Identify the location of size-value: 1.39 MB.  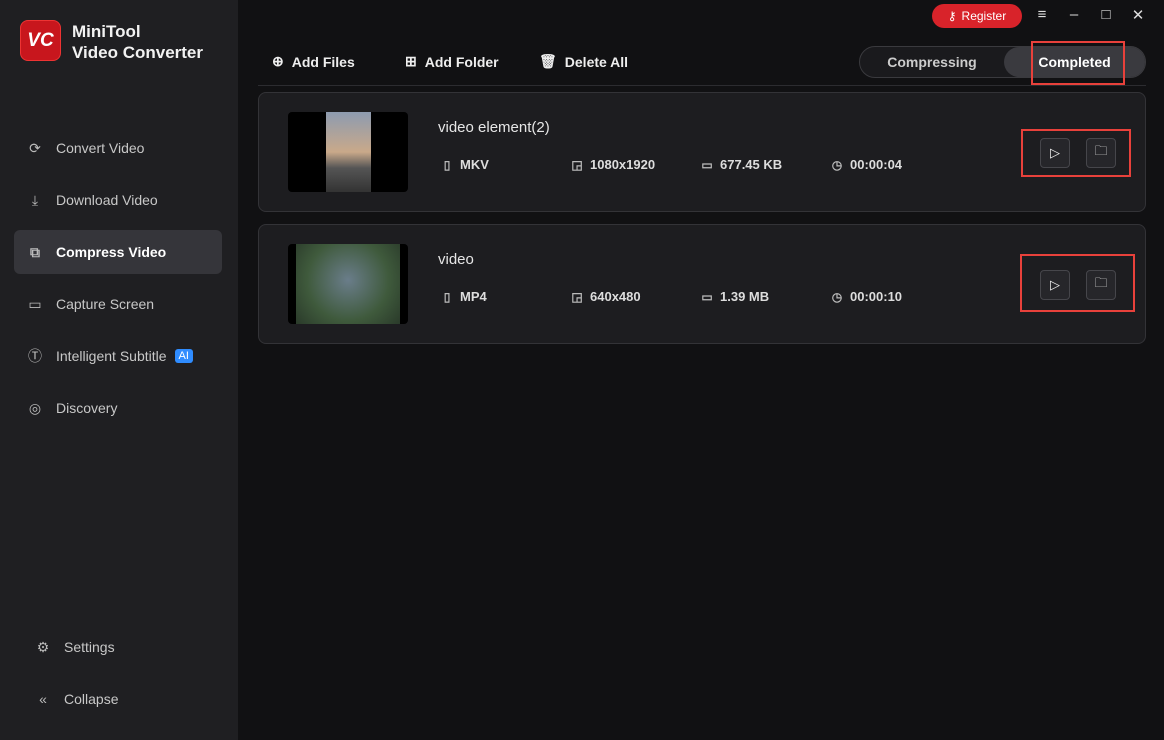
(745, 296).